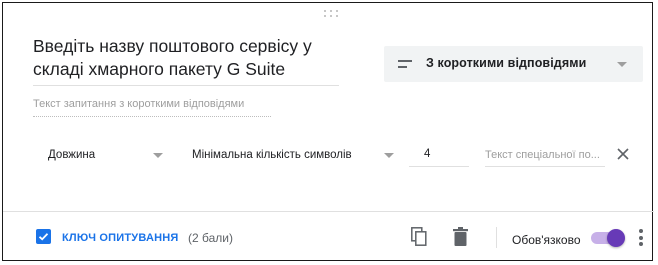  Describe the element at coordinates (120, 238) in the screenshot. I see `answer-key-button: КЛЮЧ ОПИТУВАННЯ` at that location.